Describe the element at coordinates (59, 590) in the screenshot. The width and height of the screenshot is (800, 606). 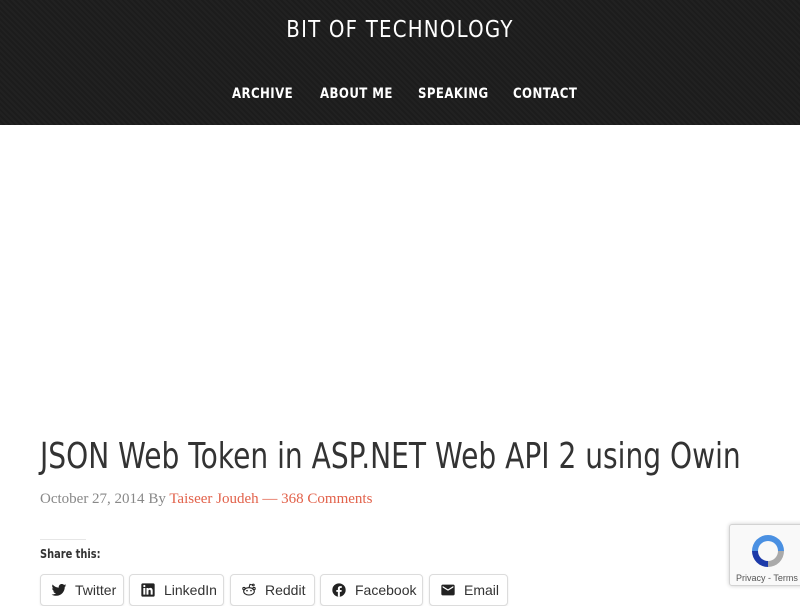
I see `twitter-icon` at that location.